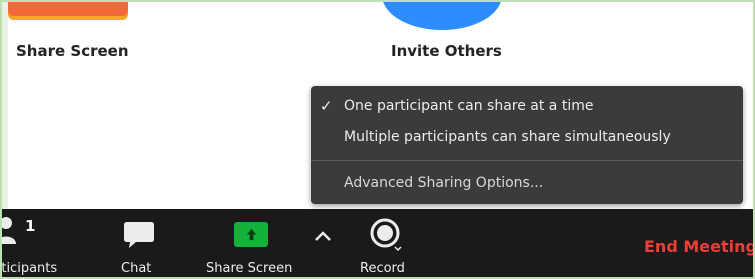 The width and height of the screenshot is (755, 279). I want to click on share-screen-tile-label: Share Screen, so click(72, 51).